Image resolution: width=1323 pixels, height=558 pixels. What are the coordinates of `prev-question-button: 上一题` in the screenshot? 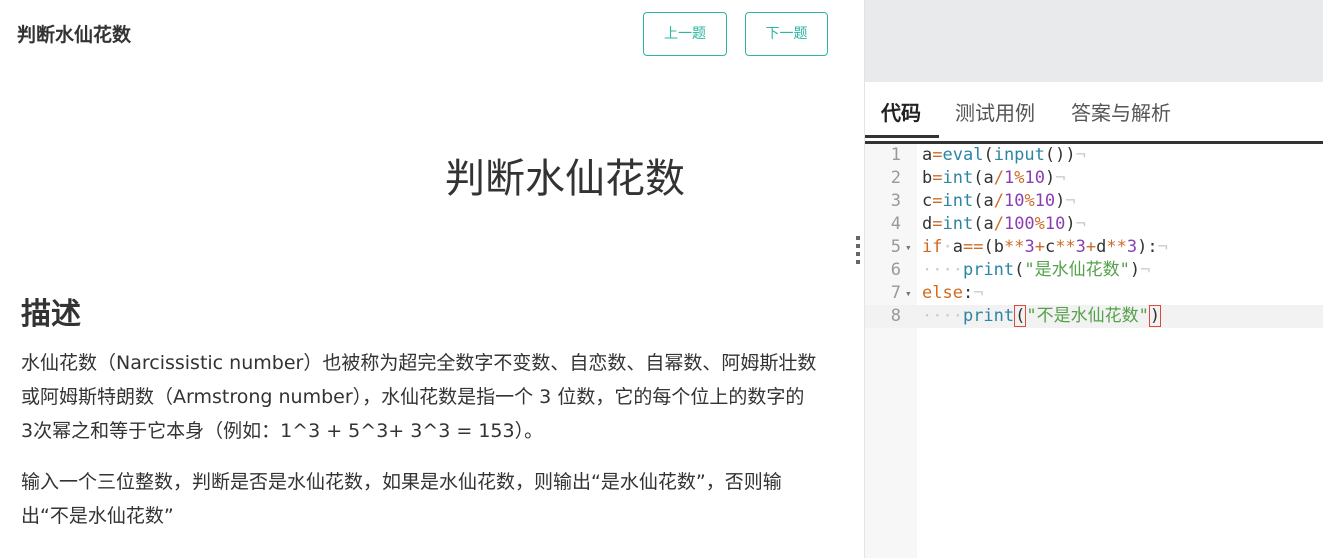 It's located at (685, 34).